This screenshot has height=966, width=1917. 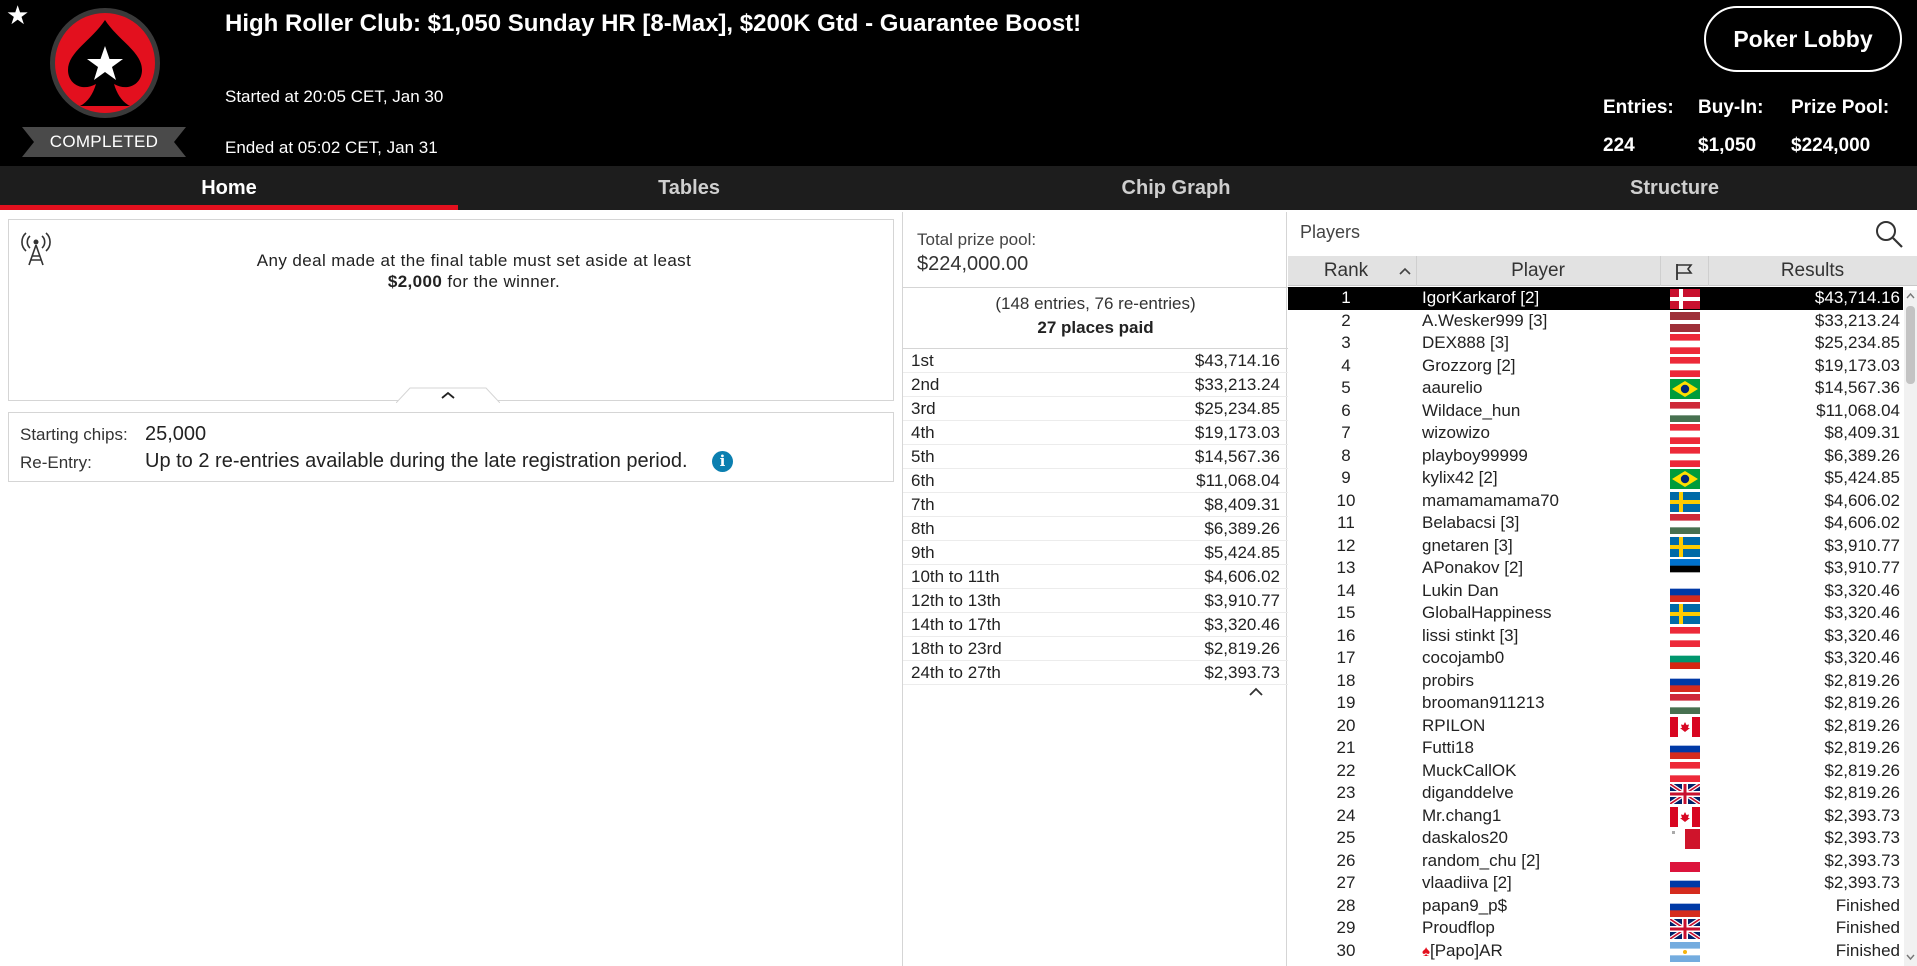 I want to click on prizepool-value: $224,000, so click(x=1831, y=145).